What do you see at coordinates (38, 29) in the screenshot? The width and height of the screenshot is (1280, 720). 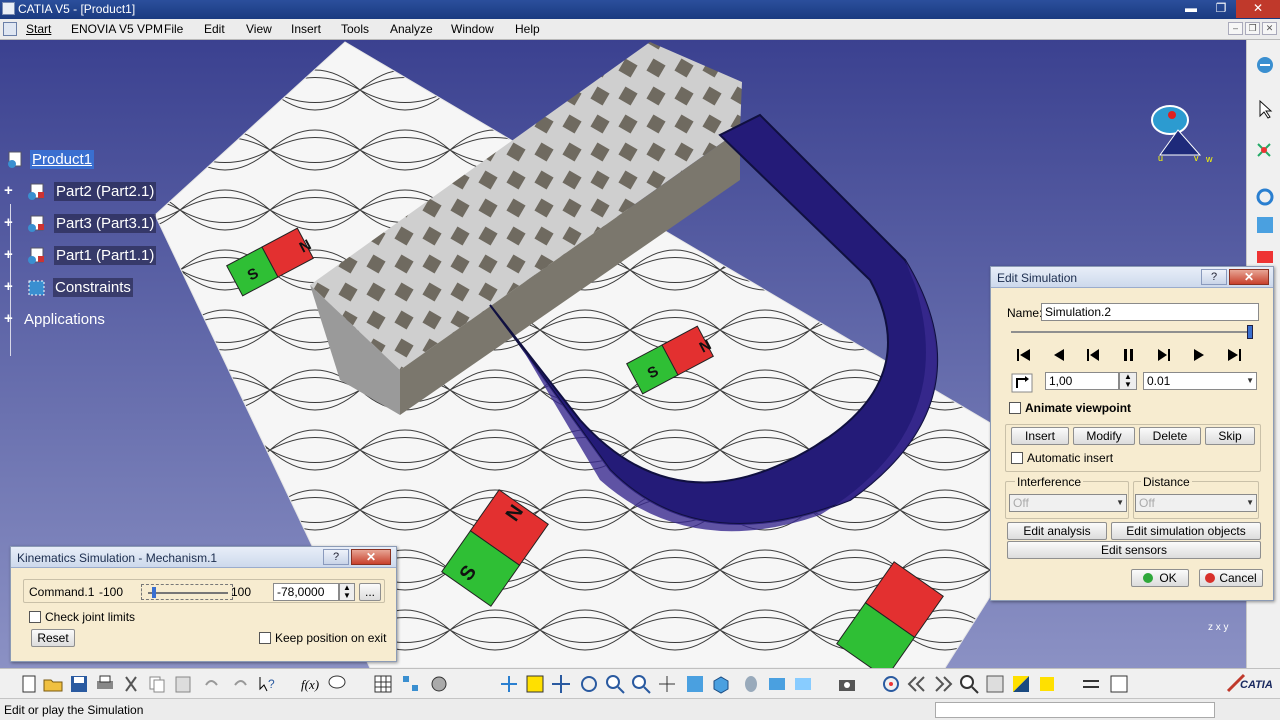 I see `menu-start: Start` at bounding box center [38, 29].